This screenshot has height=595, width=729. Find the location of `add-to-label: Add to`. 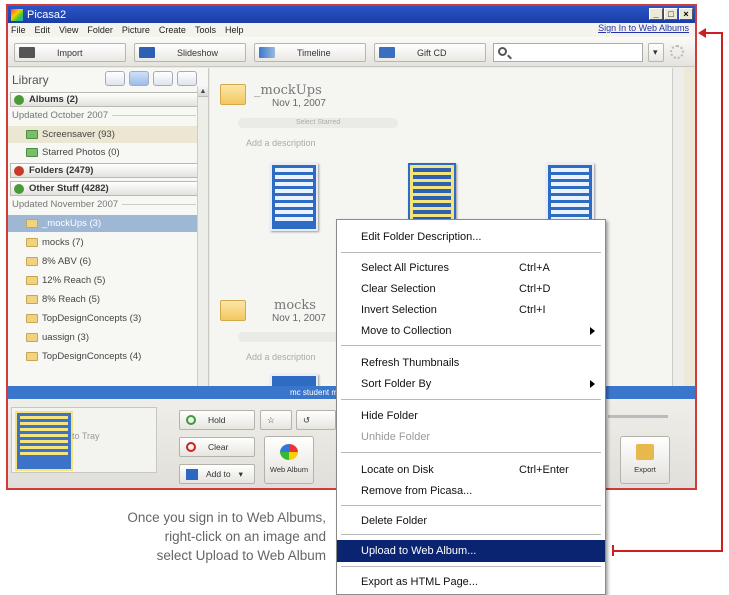

add-to-label: Add to is located at coordinates (218, 474).